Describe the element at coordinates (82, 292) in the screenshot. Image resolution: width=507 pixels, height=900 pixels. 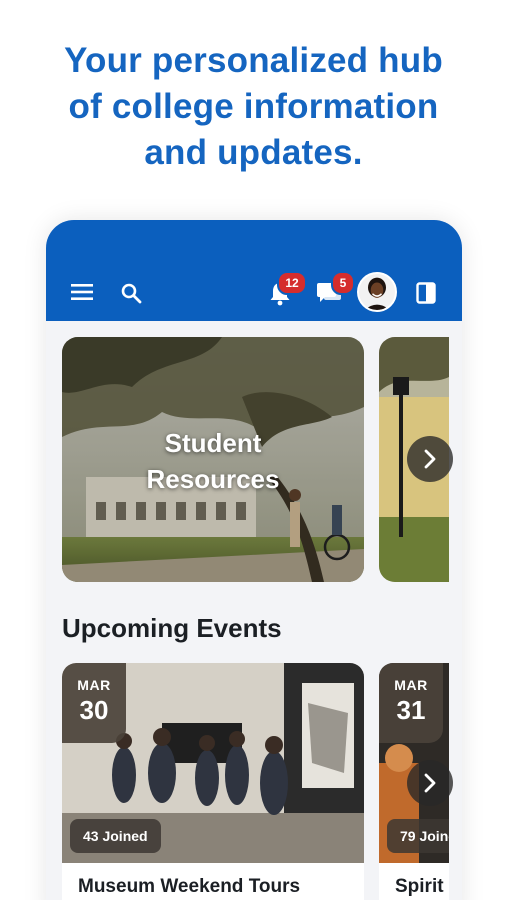
I see `menu-icon` at that location.